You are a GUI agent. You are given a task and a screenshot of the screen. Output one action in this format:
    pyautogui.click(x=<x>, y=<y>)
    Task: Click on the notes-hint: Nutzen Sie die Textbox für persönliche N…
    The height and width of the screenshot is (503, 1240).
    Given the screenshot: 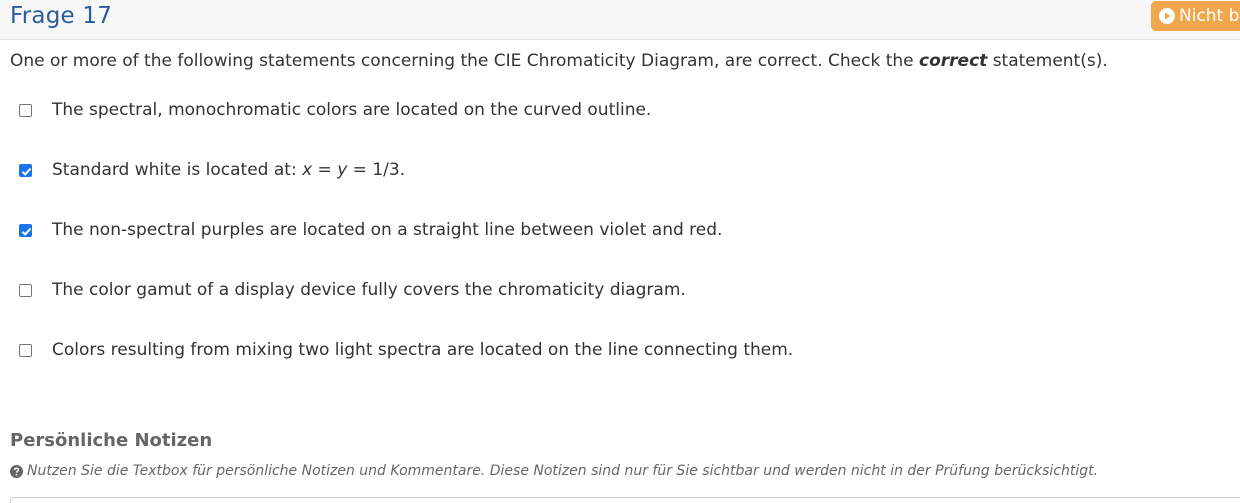 What is the action you would take?
    pyautogui.click(x=554, y=471)
    